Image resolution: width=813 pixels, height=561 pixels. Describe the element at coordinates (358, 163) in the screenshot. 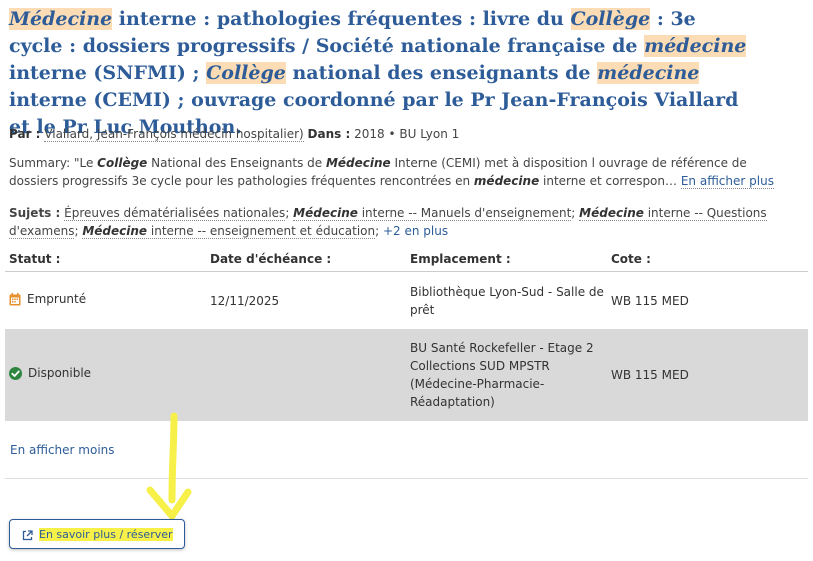

I see `summary-highlight: Médecine` at that location.